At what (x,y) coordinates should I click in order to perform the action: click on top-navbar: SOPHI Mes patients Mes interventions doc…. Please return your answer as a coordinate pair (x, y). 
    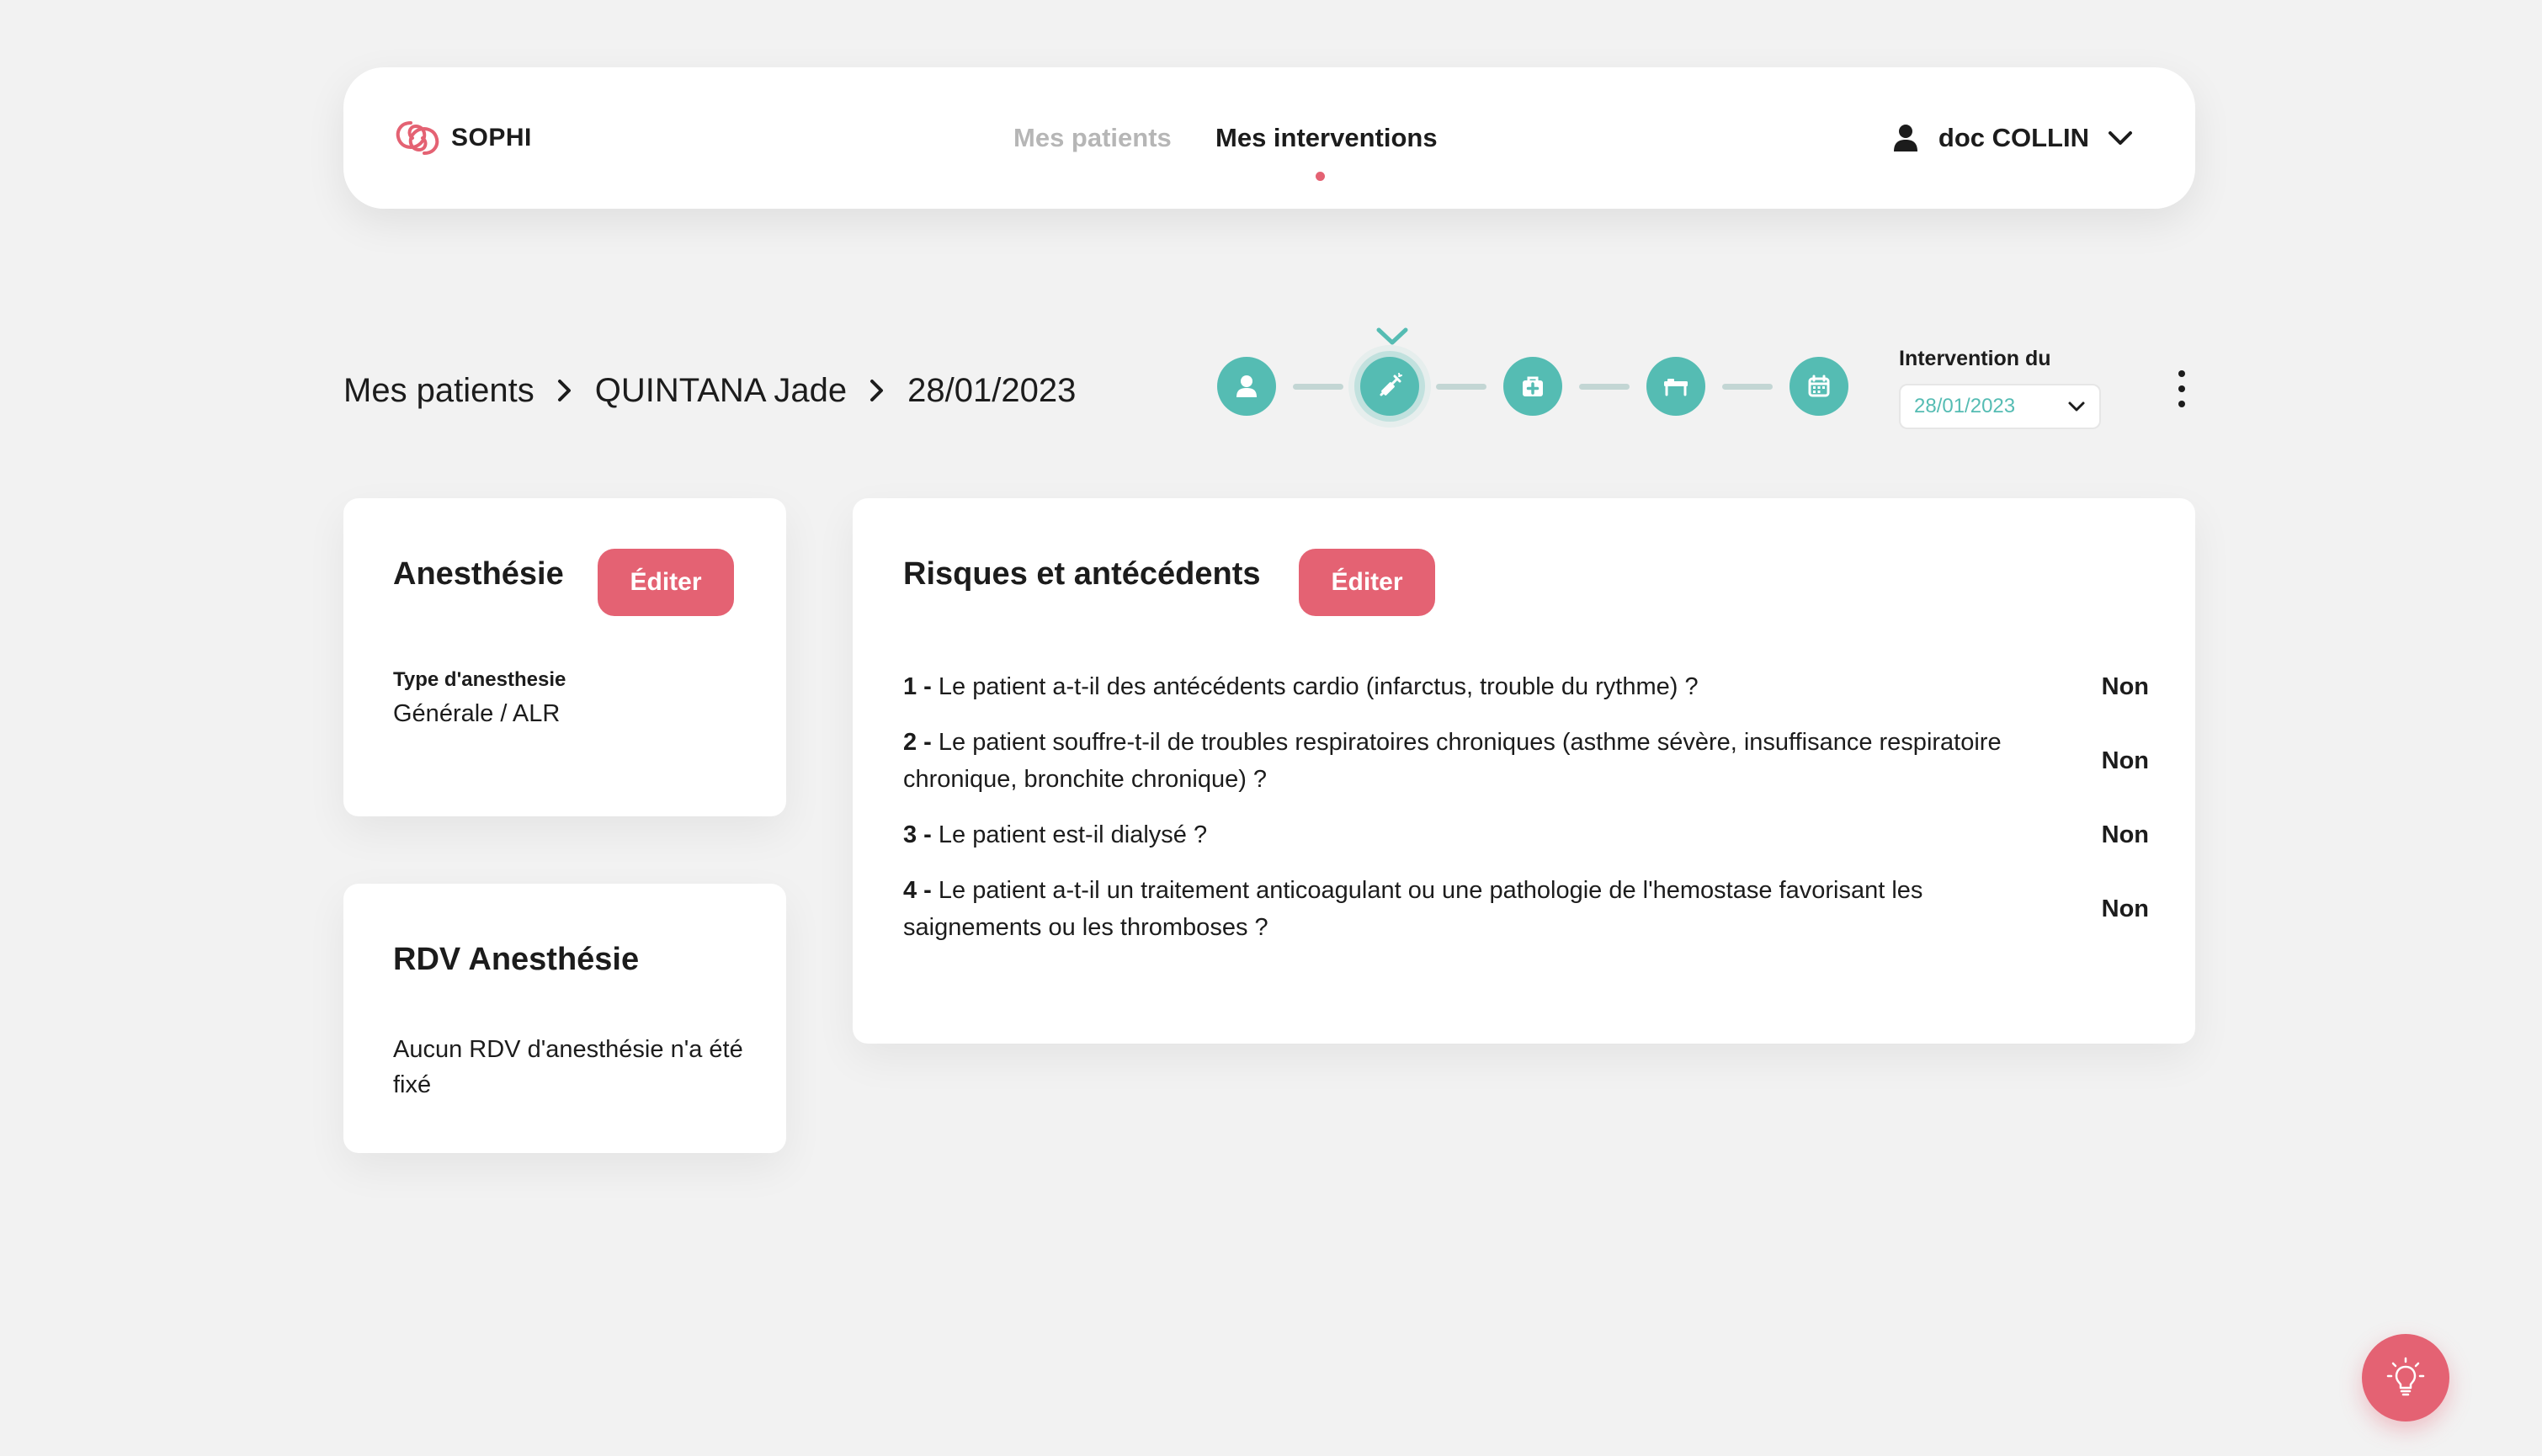
    Looking at the image, I should click on (1269, 138).